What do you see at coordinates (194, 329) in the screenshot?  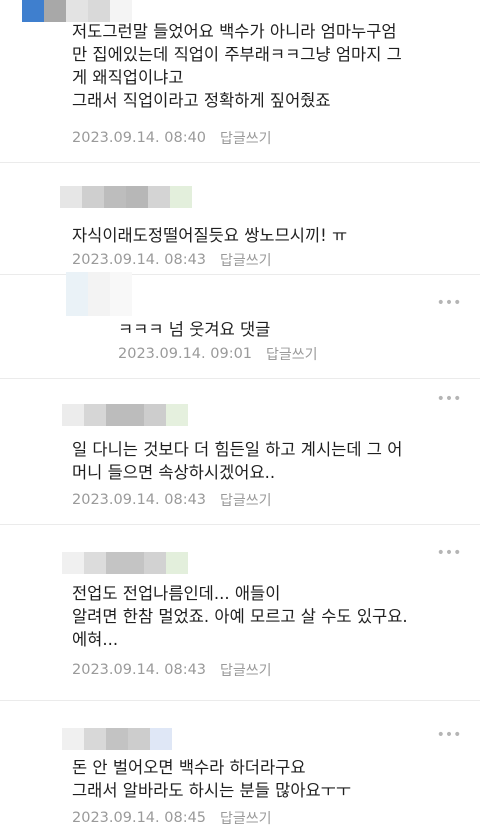 I see `comment-text: ㅋㅋㅋ 넘 웃겨요 댓글` at bounding box center [194, 329].